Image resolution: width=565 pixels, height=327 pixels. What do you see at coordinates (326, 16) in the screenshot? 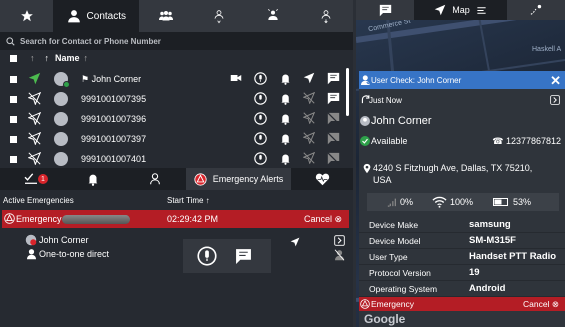
I see `tab-download-group` at bounding box center [326, 16].